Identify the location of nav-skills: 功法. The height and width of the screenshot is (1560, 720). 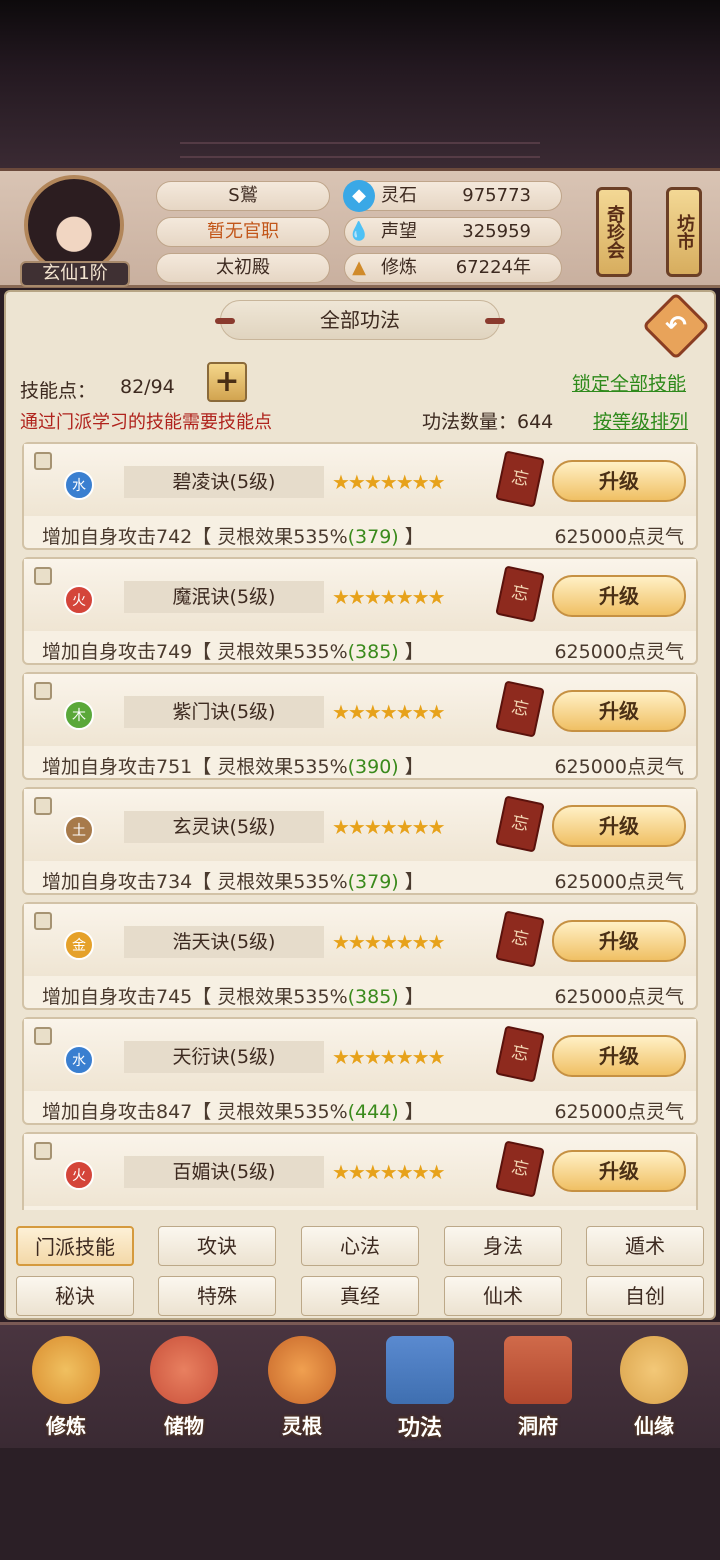
(420, 1390).